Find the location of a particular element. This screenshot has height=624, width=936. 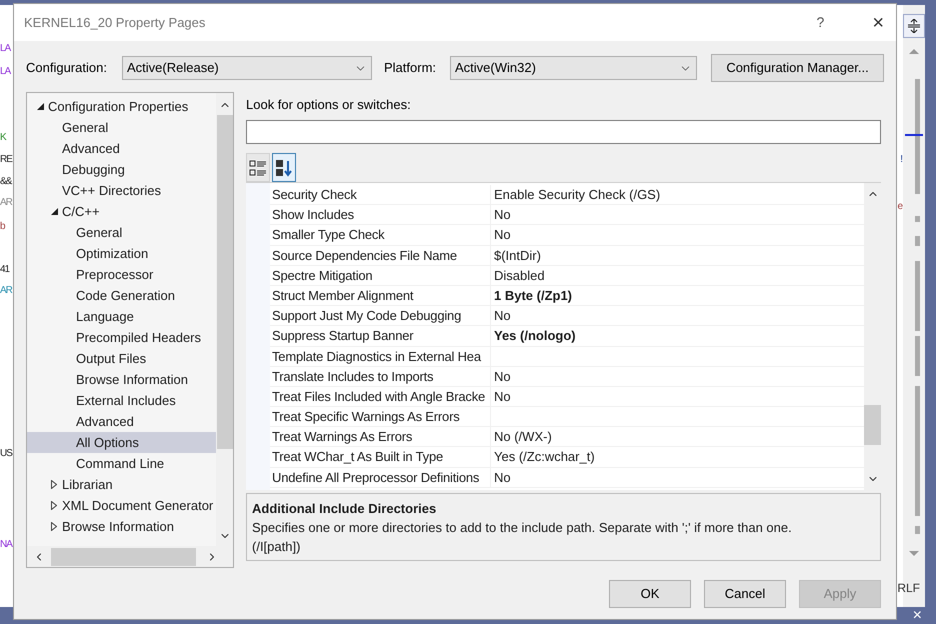

property-row: Treat Files Included with Angle Bracke No is located at coordinates (567, 397).